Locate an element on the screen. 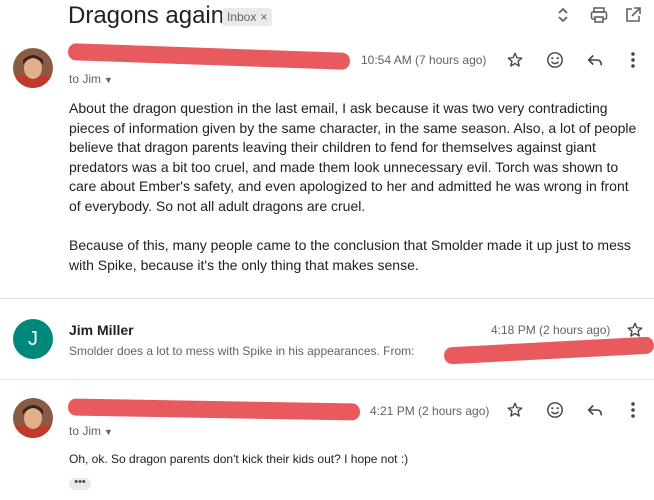  open-in-new-window-icon is located at coordinates (633, 15).